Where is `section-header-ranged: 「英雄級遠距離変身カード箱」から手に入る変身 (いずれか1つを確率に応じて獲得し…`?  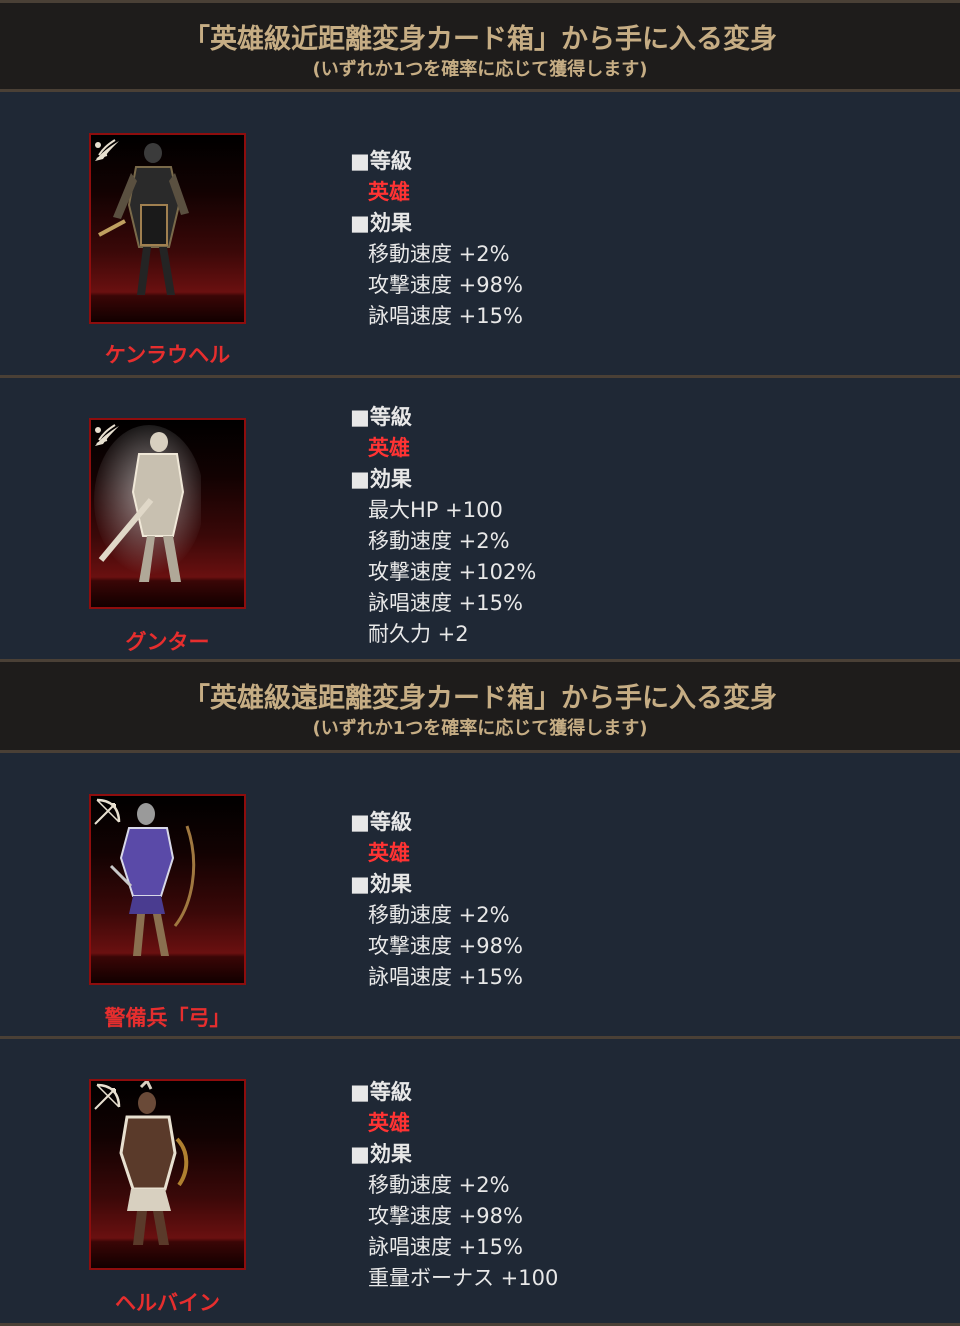 section-header-ranged: 「英雄級遠距離変身カード箱」から手に入る変身 (いずれか1つを確率に応じて獲得し… is located at coordinates (480, 707).